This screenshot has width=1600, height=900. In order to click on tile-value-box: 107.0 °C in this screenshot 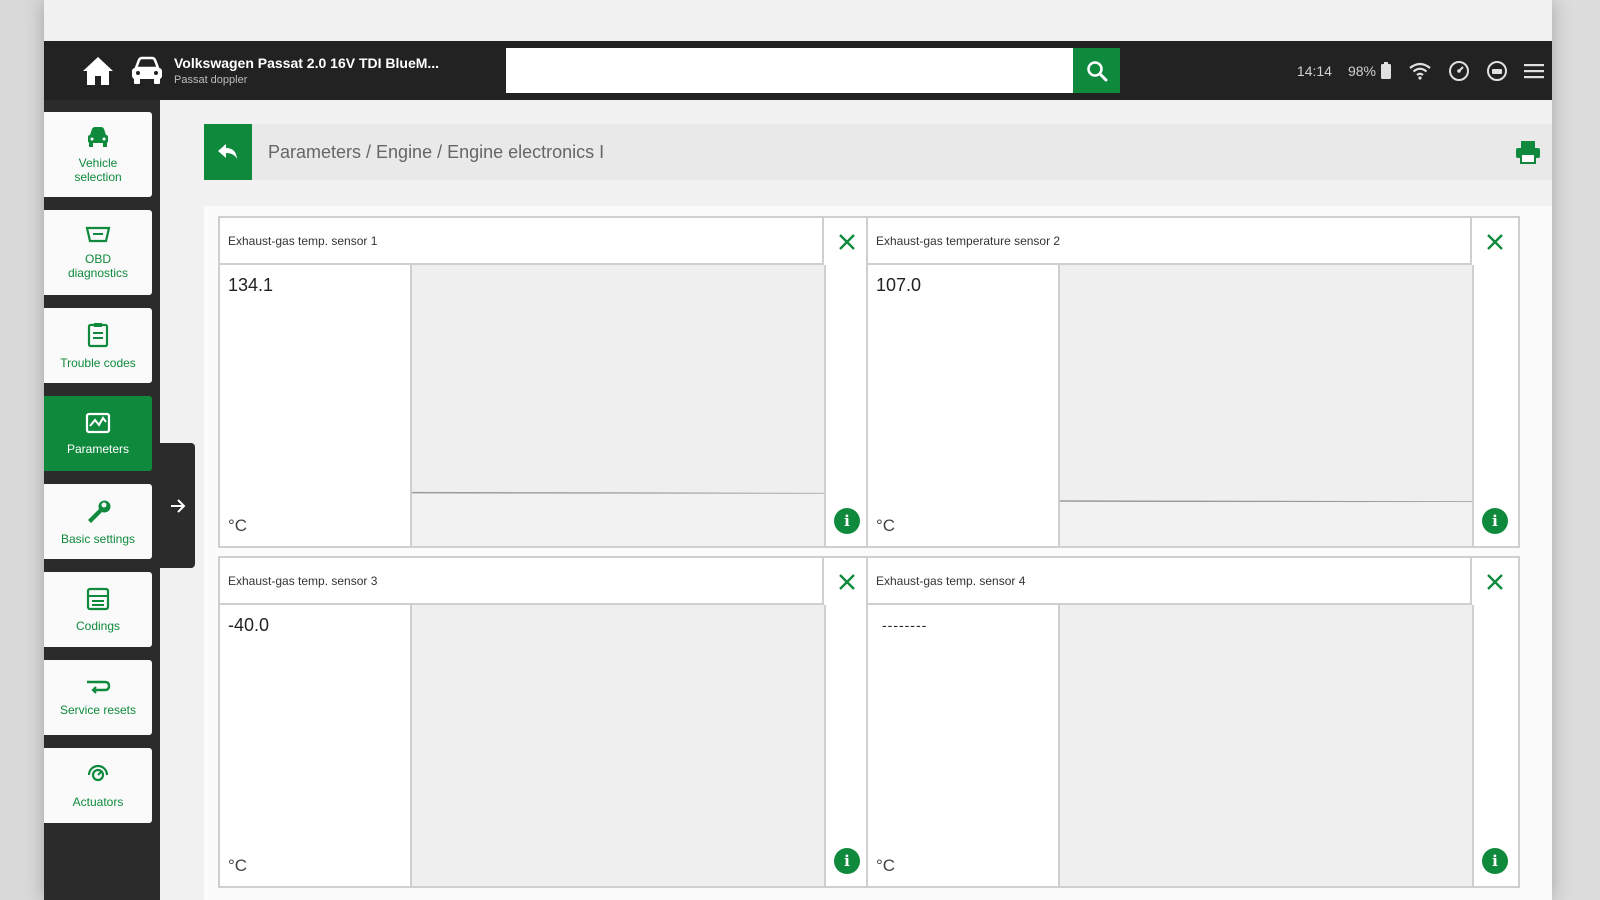, I will do `click(964, 405)`.